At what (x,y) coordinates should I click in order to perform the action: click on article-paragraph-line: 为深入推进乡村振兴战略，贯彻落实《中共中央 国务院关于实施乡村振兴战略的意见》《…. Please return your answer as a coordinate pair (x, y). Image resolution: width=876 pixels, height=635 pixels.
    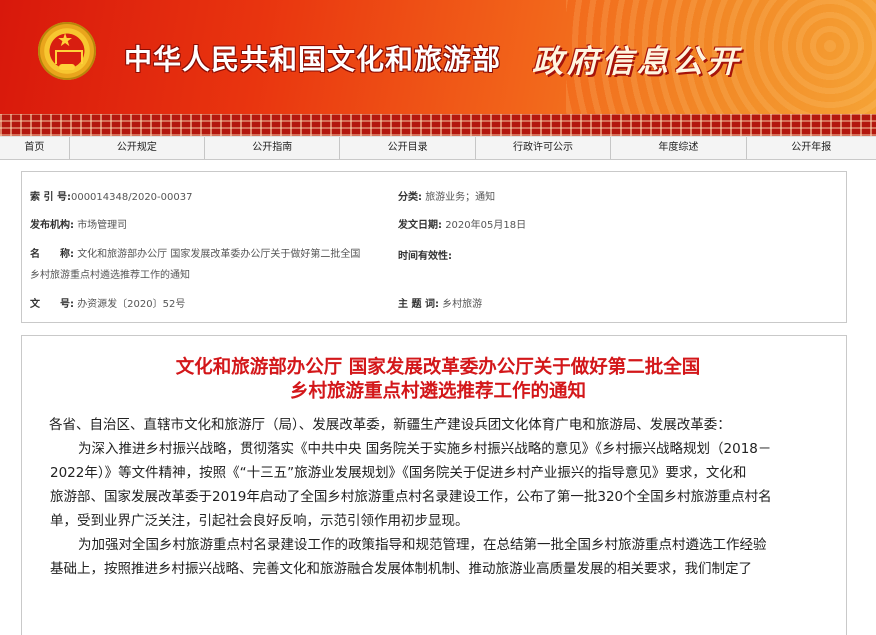
    Looking at the image, I should click on (425, 449).